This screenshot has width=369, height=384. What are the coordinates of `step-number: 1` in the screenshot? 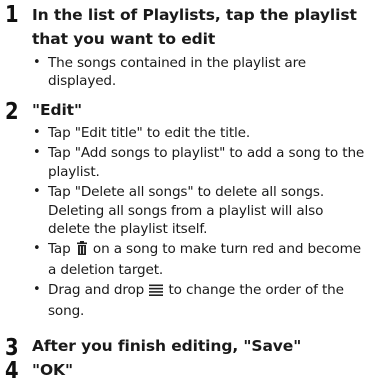 It's located at (12, 15).